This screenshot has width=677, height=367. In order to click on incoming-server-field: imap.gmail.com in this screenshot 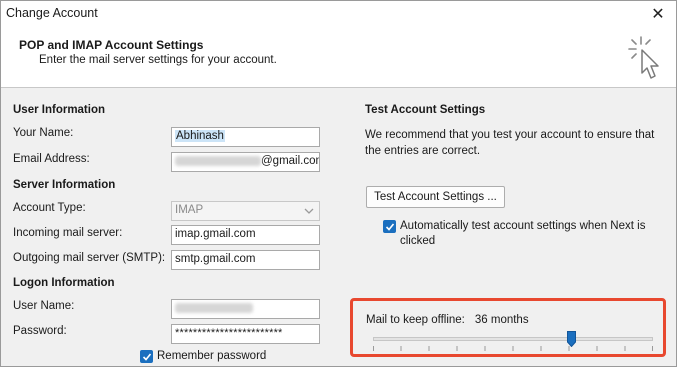, I will do `click(245, 235)`.